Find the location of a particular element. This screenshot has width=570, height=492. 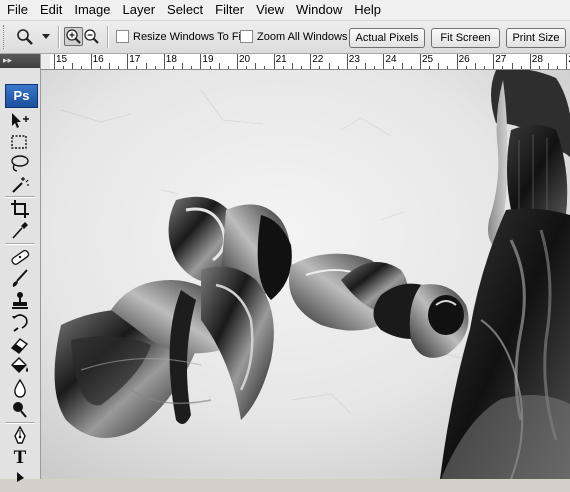

dodge-tool is located at coordinates (20, 409).